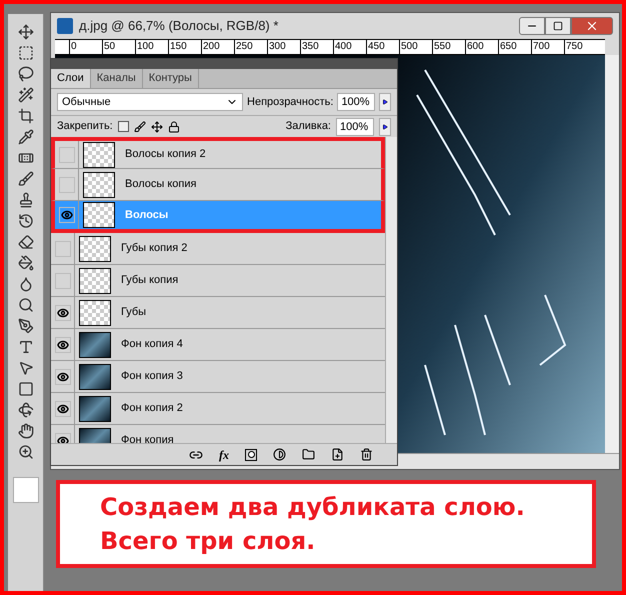  What do you see at coordinates (149, 280) in the screenshot?
I see `layer-name: Губы копия` at bounding box center [149, 280].